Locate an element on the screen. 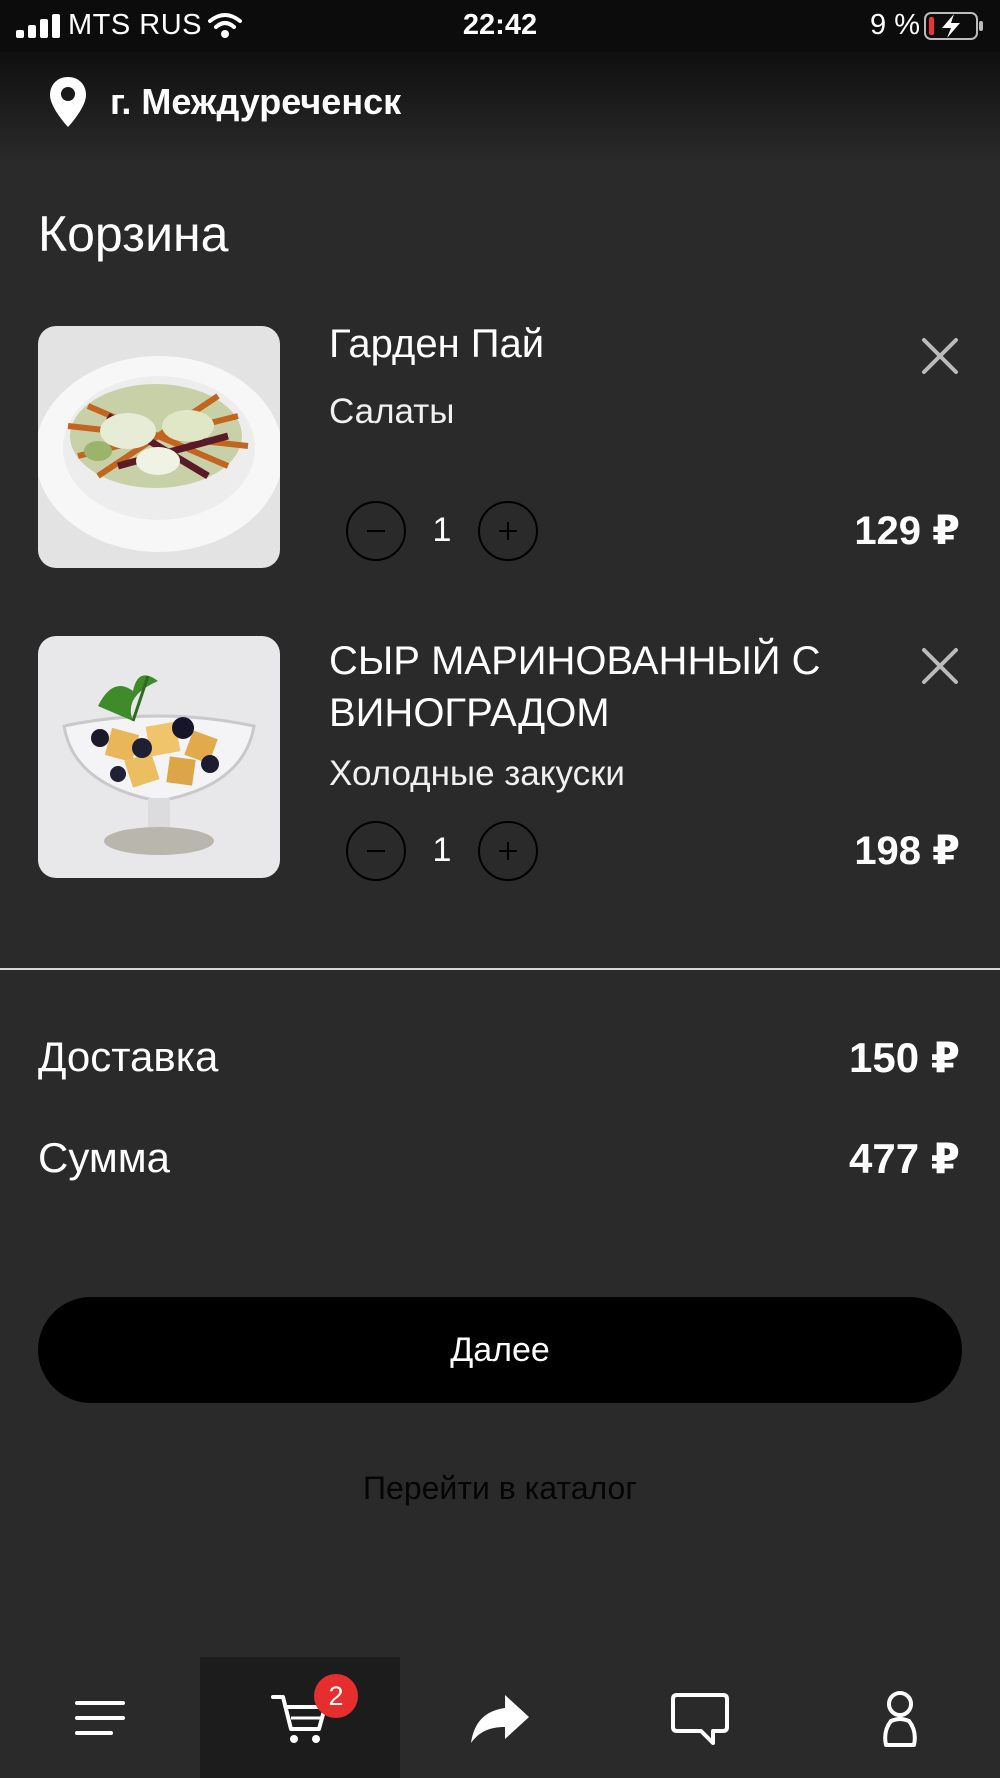 The image size is (1000, 1778). clock: 22:42 is located at coordinates (500, 25).